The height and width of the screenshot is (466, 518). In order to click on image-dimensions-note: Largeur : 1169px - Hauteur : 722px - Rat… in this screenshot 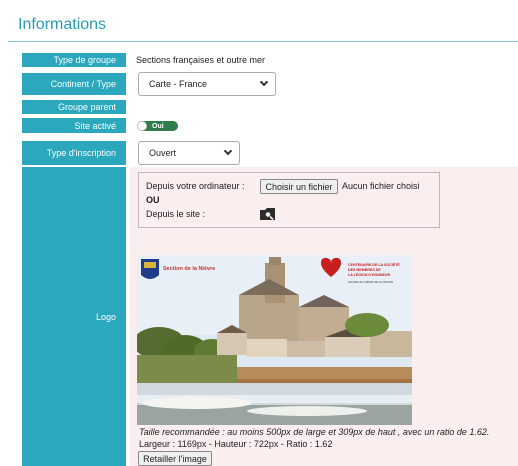, I will do `click(236, 444)`.